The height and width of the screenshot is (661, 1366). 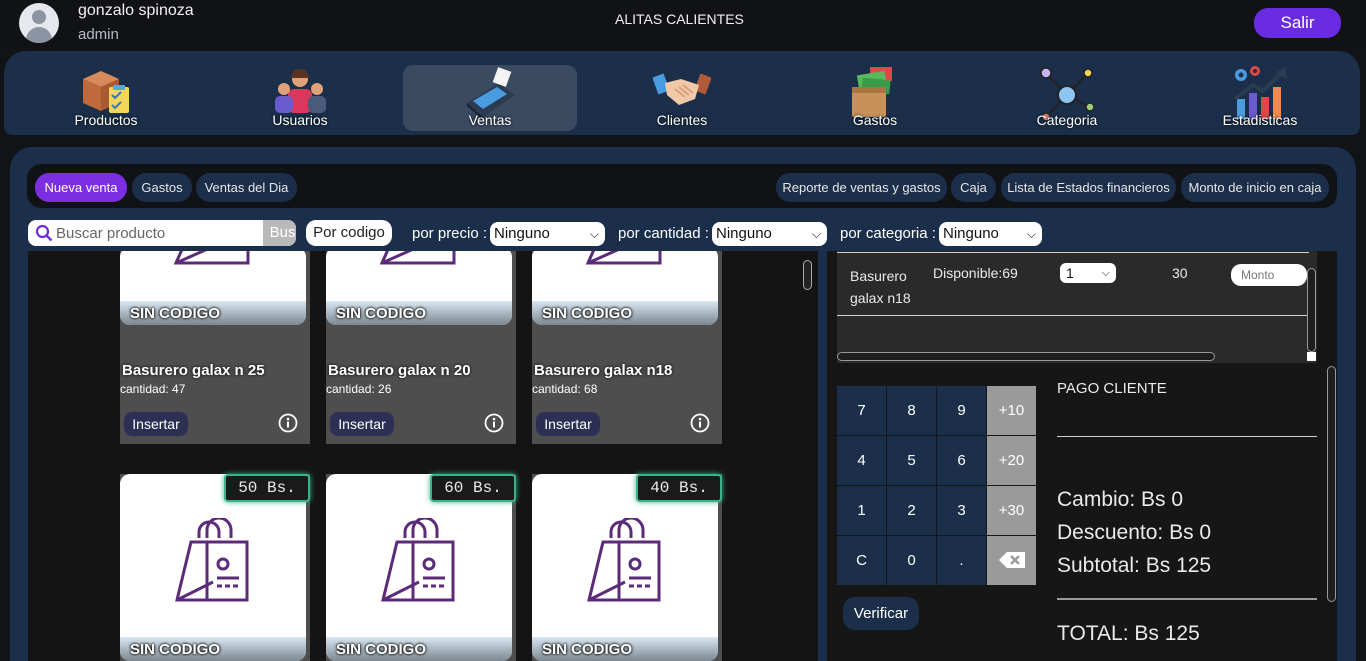 What do you see at coordinates (450, 233) in the screenshot?
I see `price-filter-label: por precio :` at bounding box center [450, 233].